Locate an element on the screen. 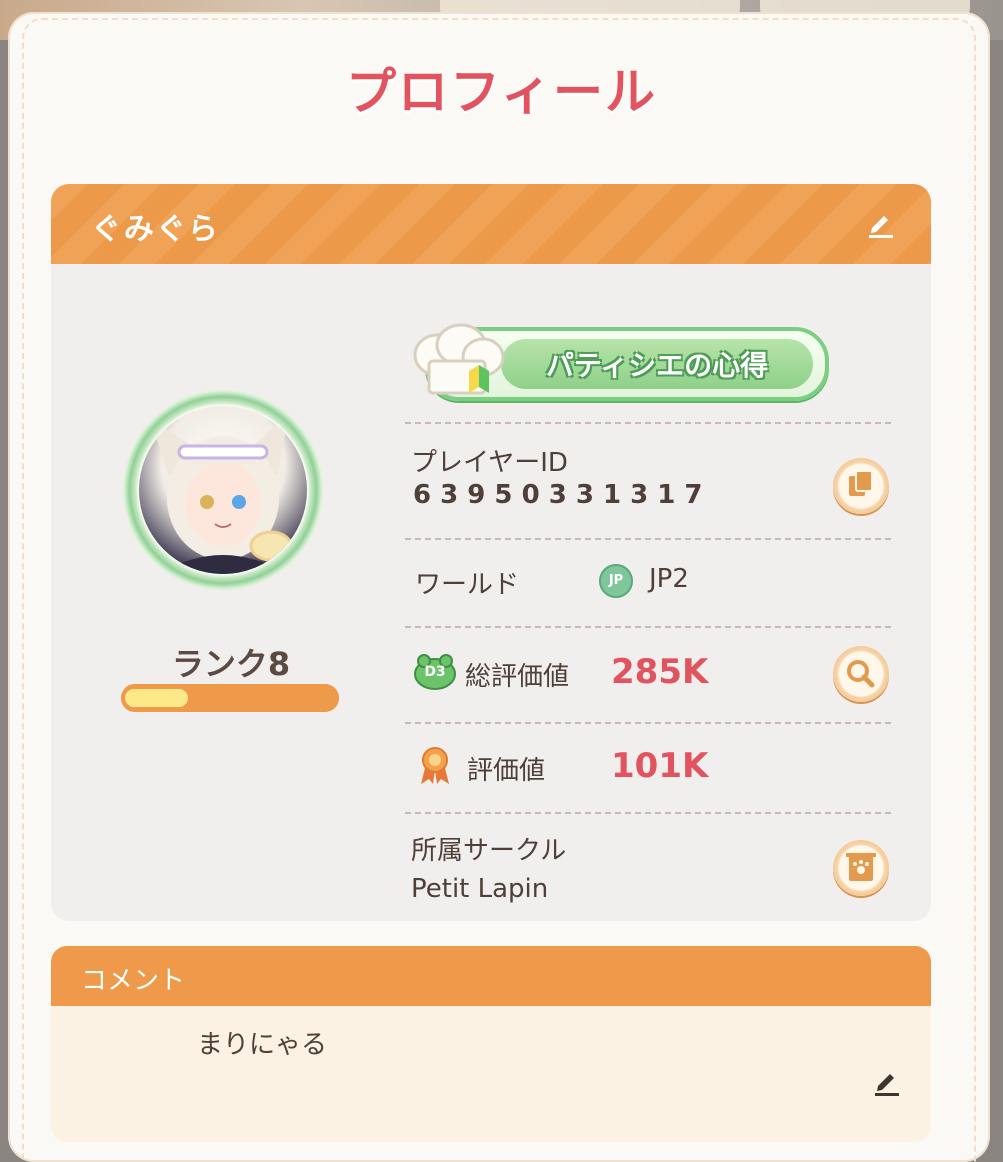 The image size is (1003, 1162). rating-detail-button is located at coordinates (861, 674).